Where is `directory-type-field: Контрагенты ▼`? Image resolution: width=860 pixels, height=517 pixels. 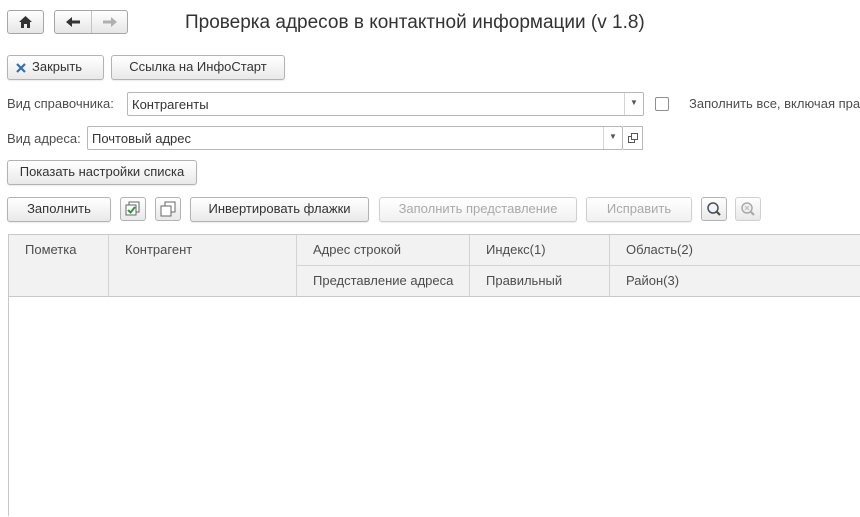 directory-type-field: Контрагенты ▼ is located at coordinates (385, 104).